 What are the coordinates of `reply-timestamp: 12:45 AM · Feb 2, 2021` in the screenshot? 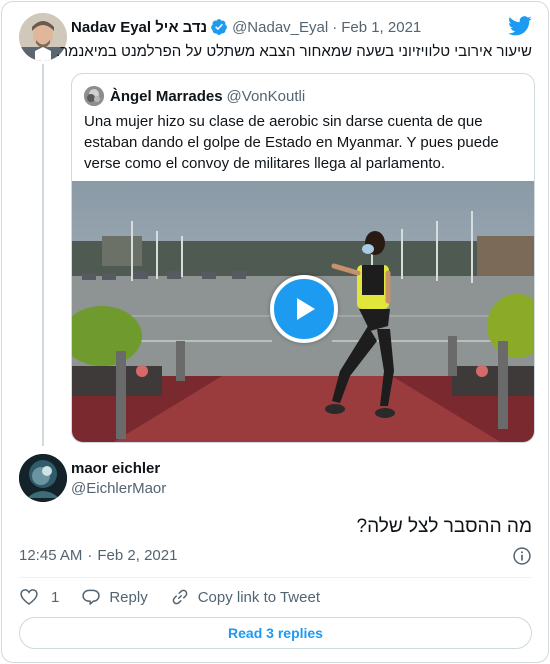 It's located at (98, 555).